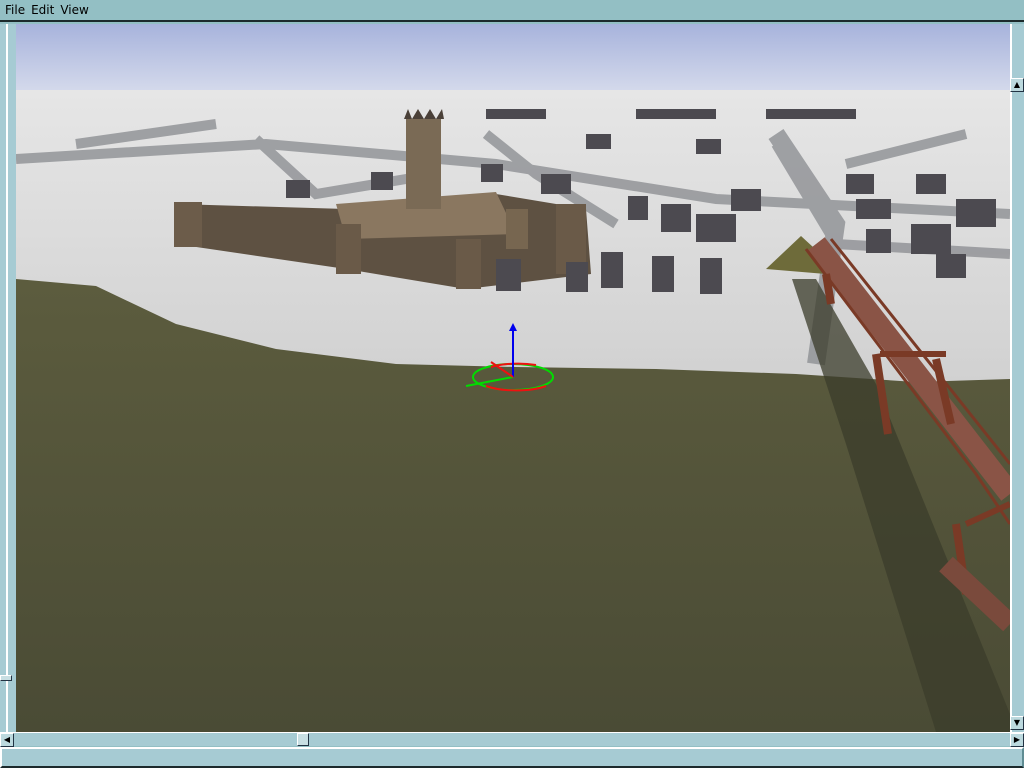  I want to click on zoom-slider, so click(8, 378).